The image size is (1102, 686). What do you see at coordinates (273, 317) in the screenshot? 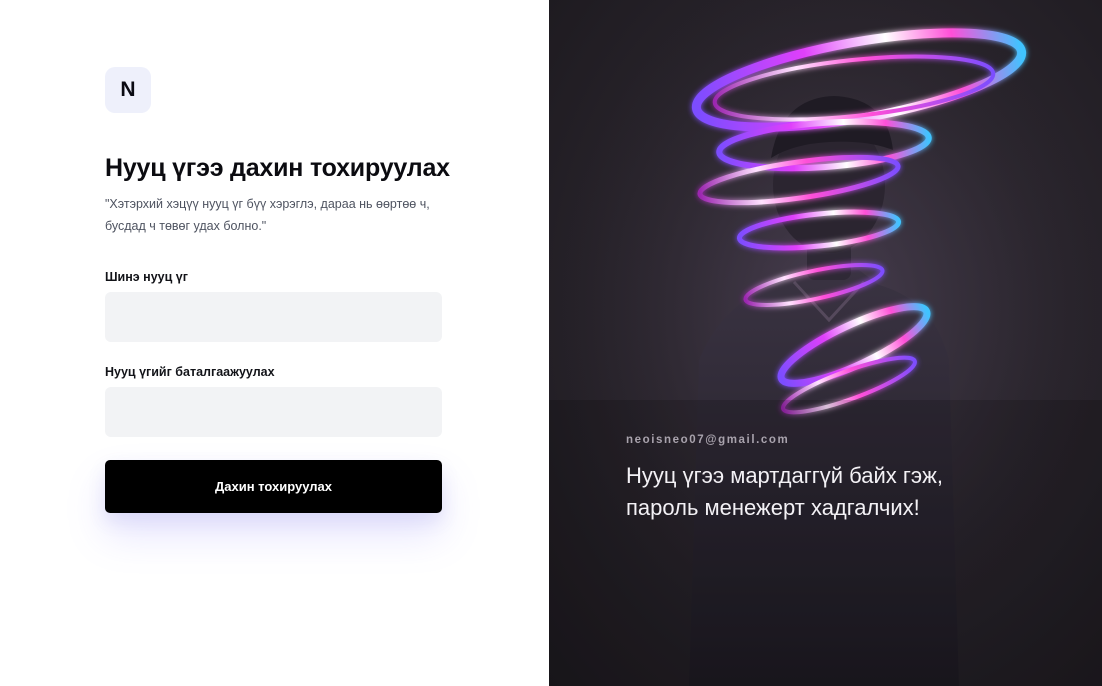
I see `new-password-input` at bounding box center [273, 317].